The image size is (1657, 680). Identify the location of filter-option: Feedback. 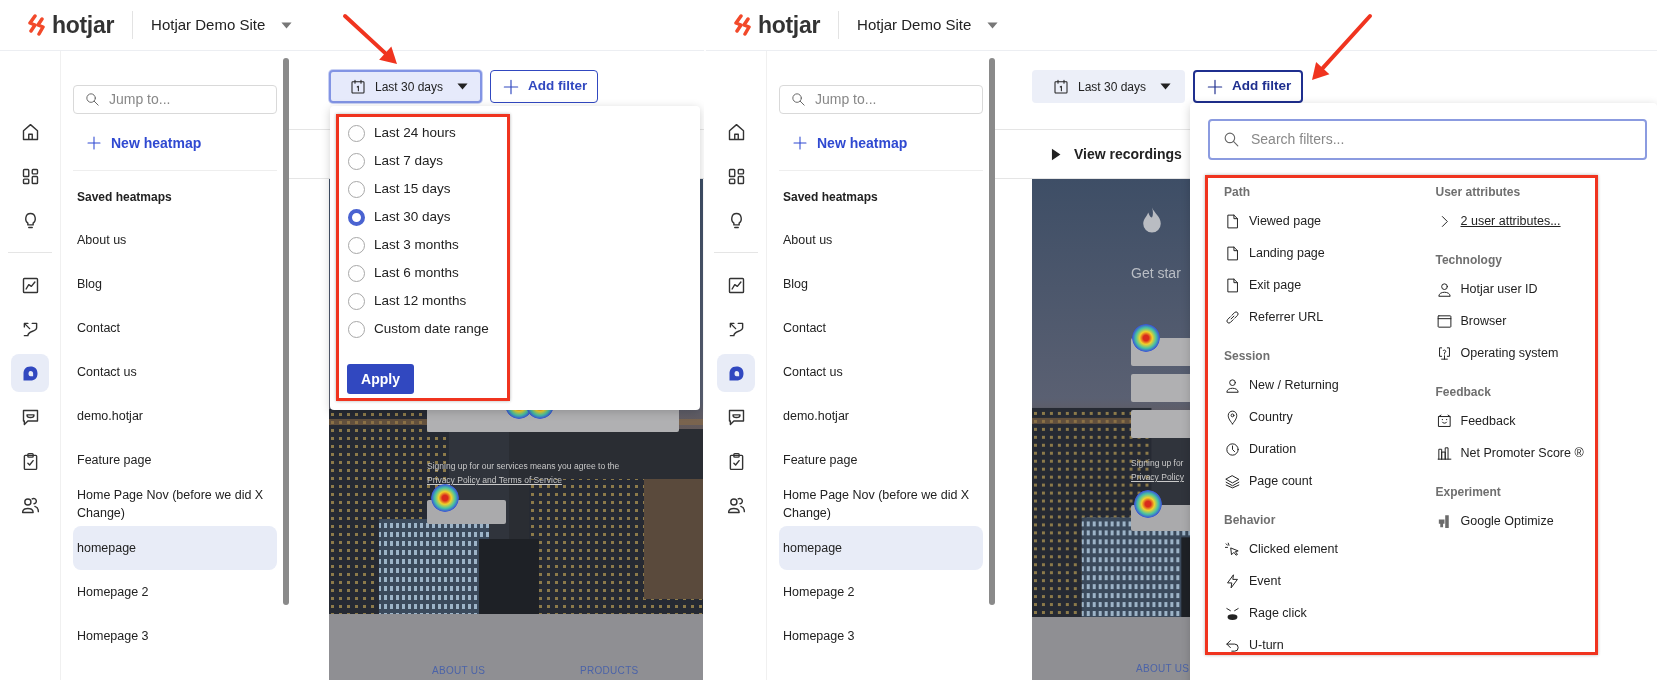
(1475, 421).